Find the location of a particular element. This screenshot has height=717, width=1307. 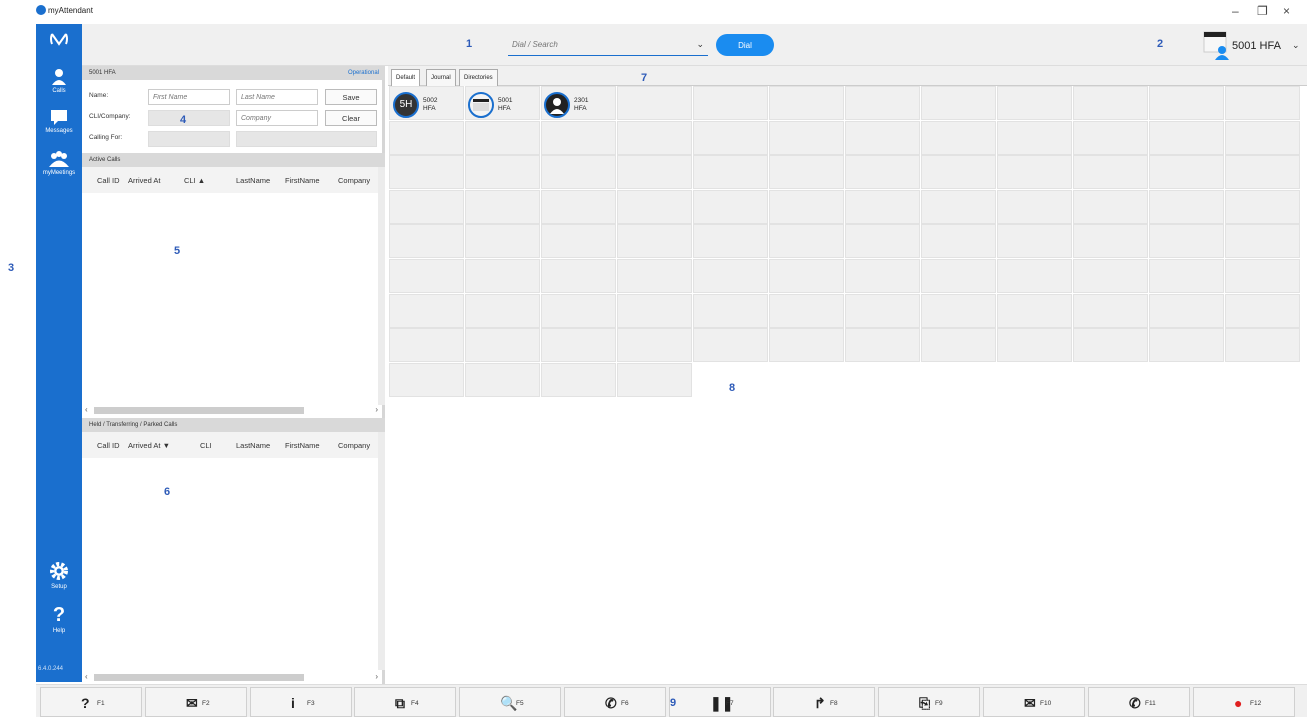

fkey-f8-button: ↱ F8 is located at coordinates (824, 702).